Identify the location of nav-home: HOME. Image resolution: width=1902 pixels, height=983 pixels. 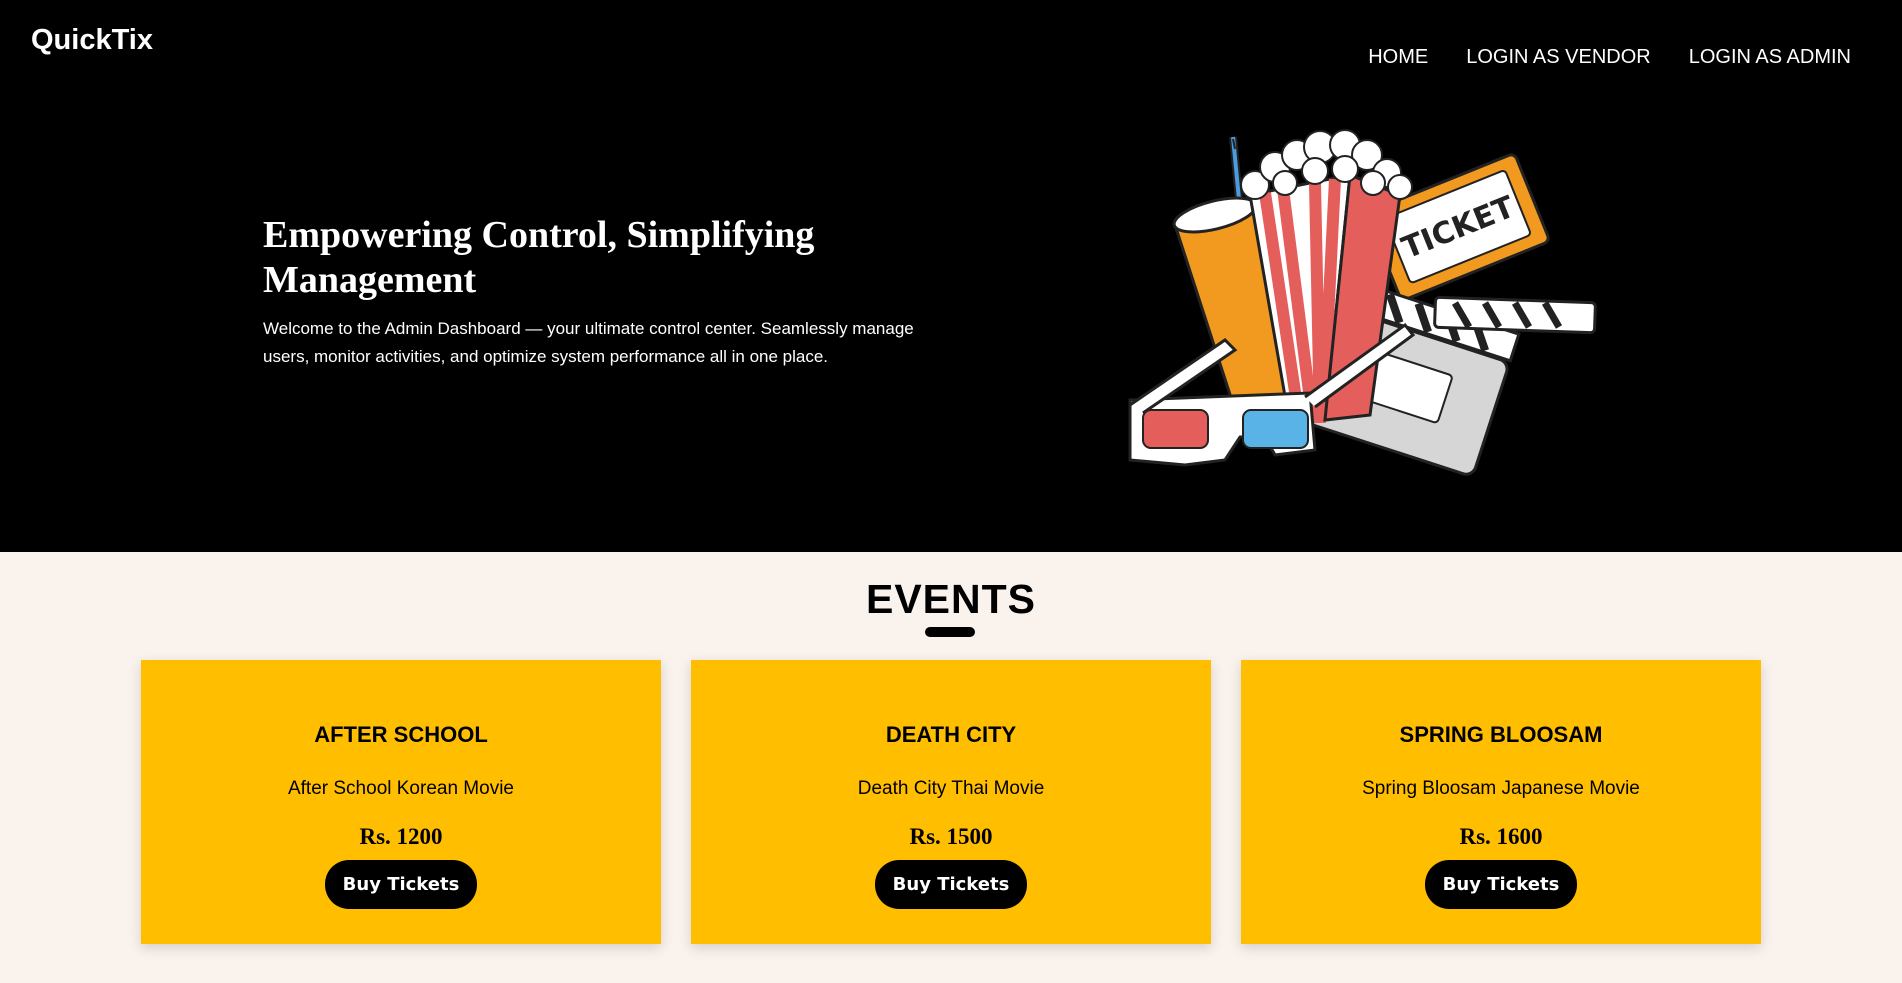
(1398, 57).